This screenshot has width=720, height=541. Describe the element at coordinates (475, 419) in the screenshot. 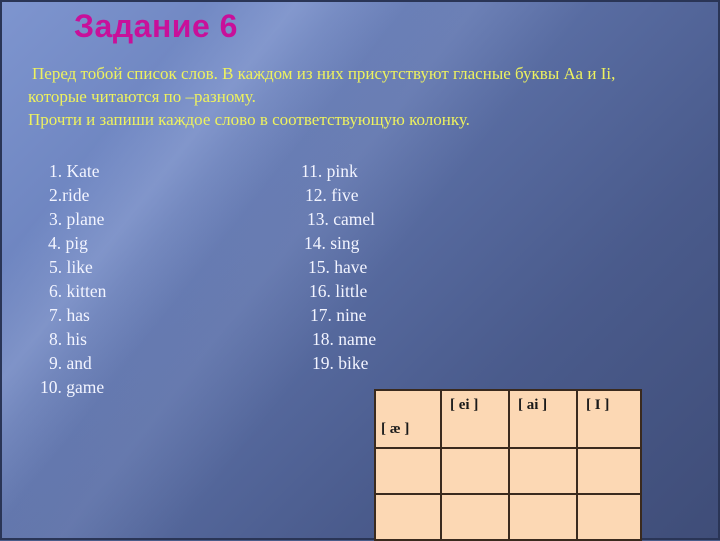

I see `header-cell-ei: [ ei ]` at that location.